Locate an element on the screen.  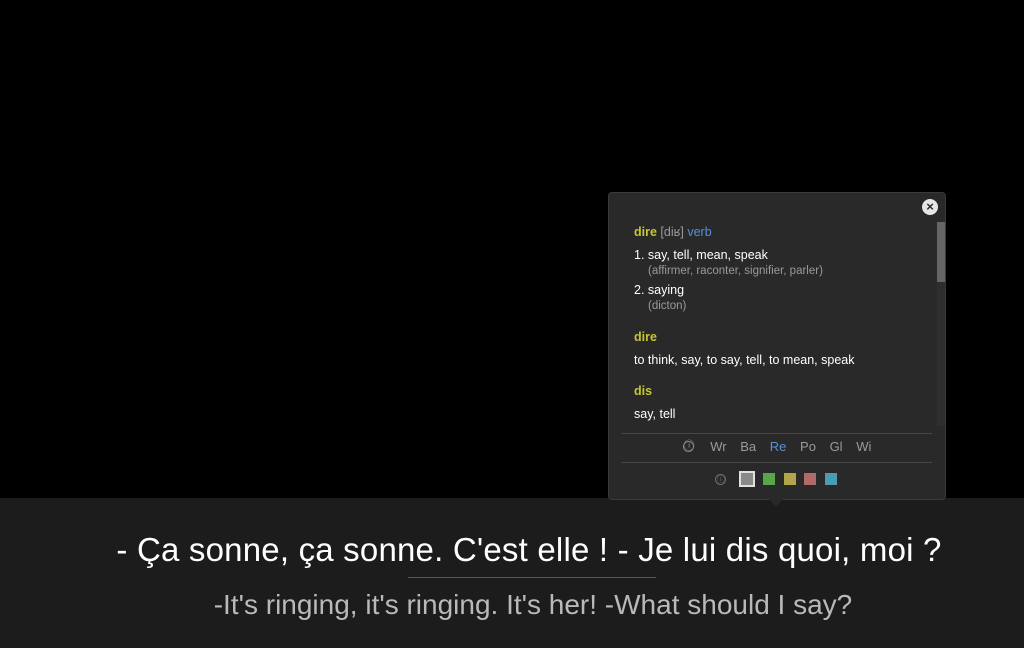
popup-pointer is located at coordinates (776, 502).